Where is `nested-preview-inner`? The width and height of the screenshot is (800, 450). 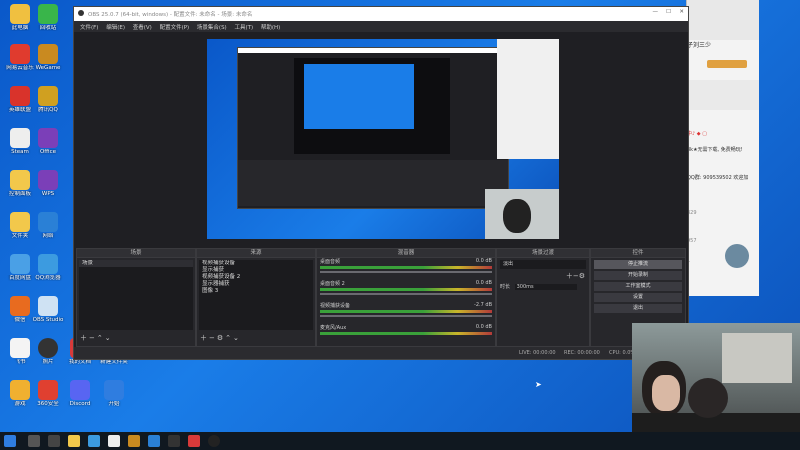 nested-preview-inner is located at coordinates (359, 96).